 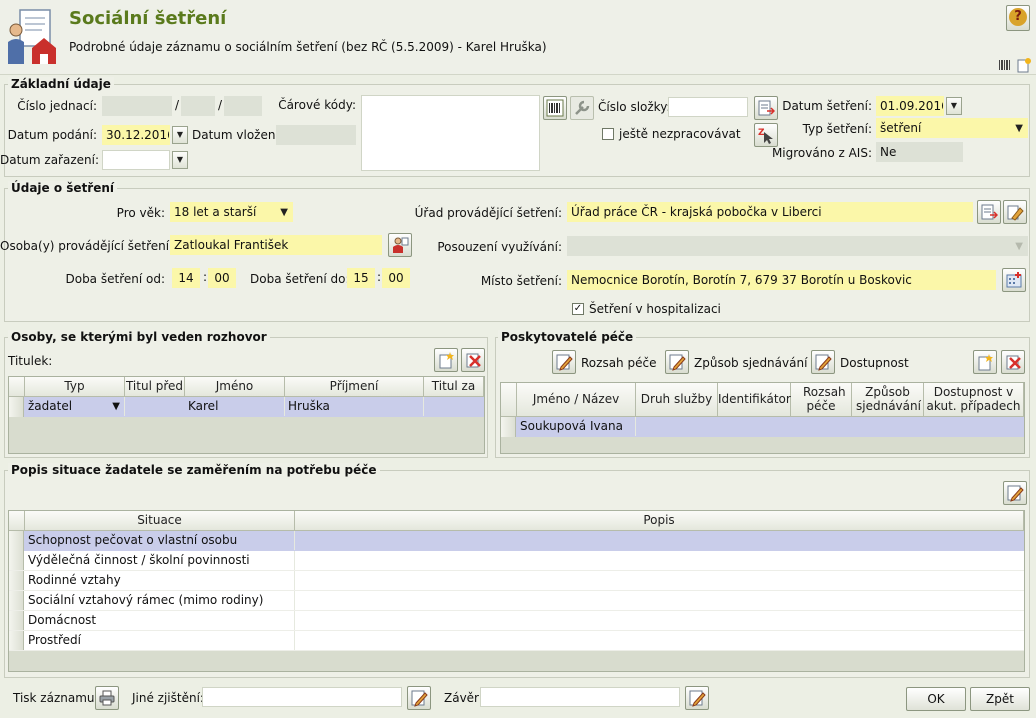 What do you see at coordinates (516, 641) in the screenshot?
I see `table-row: Prostředí` at bounding box center [516, 641].